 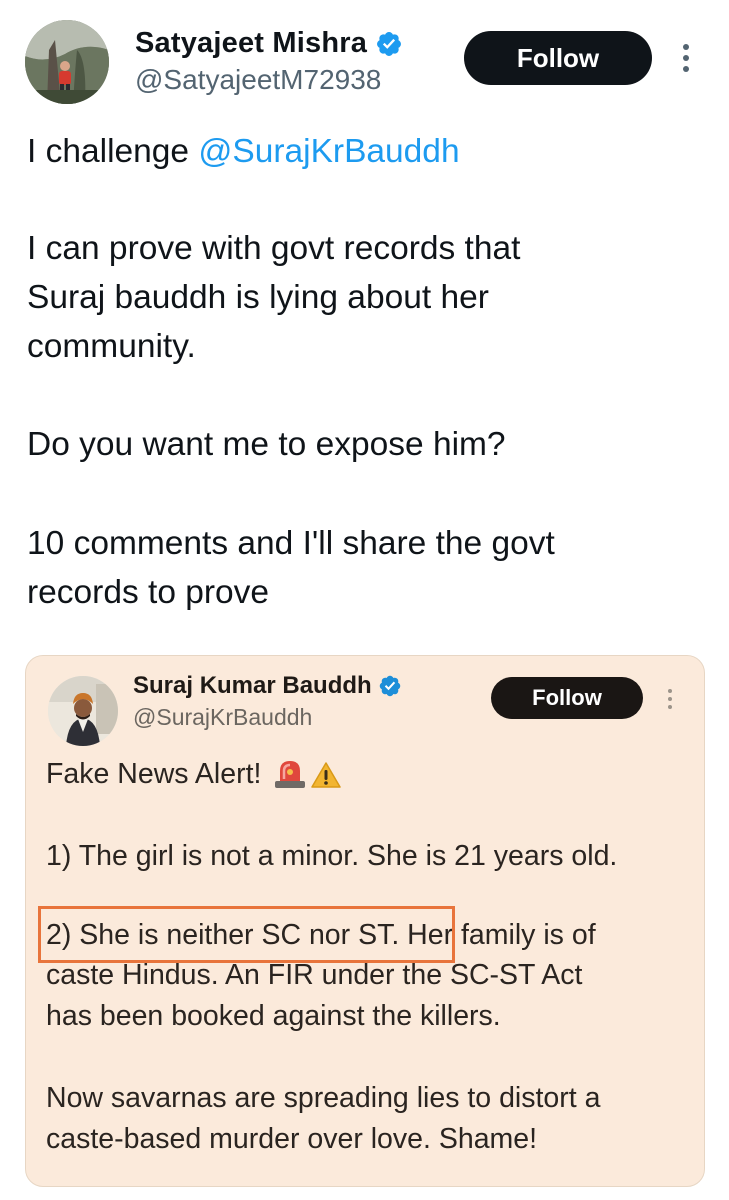 I want to click on author-name: Satyajeet Mishra, so click(x=251, y=43).